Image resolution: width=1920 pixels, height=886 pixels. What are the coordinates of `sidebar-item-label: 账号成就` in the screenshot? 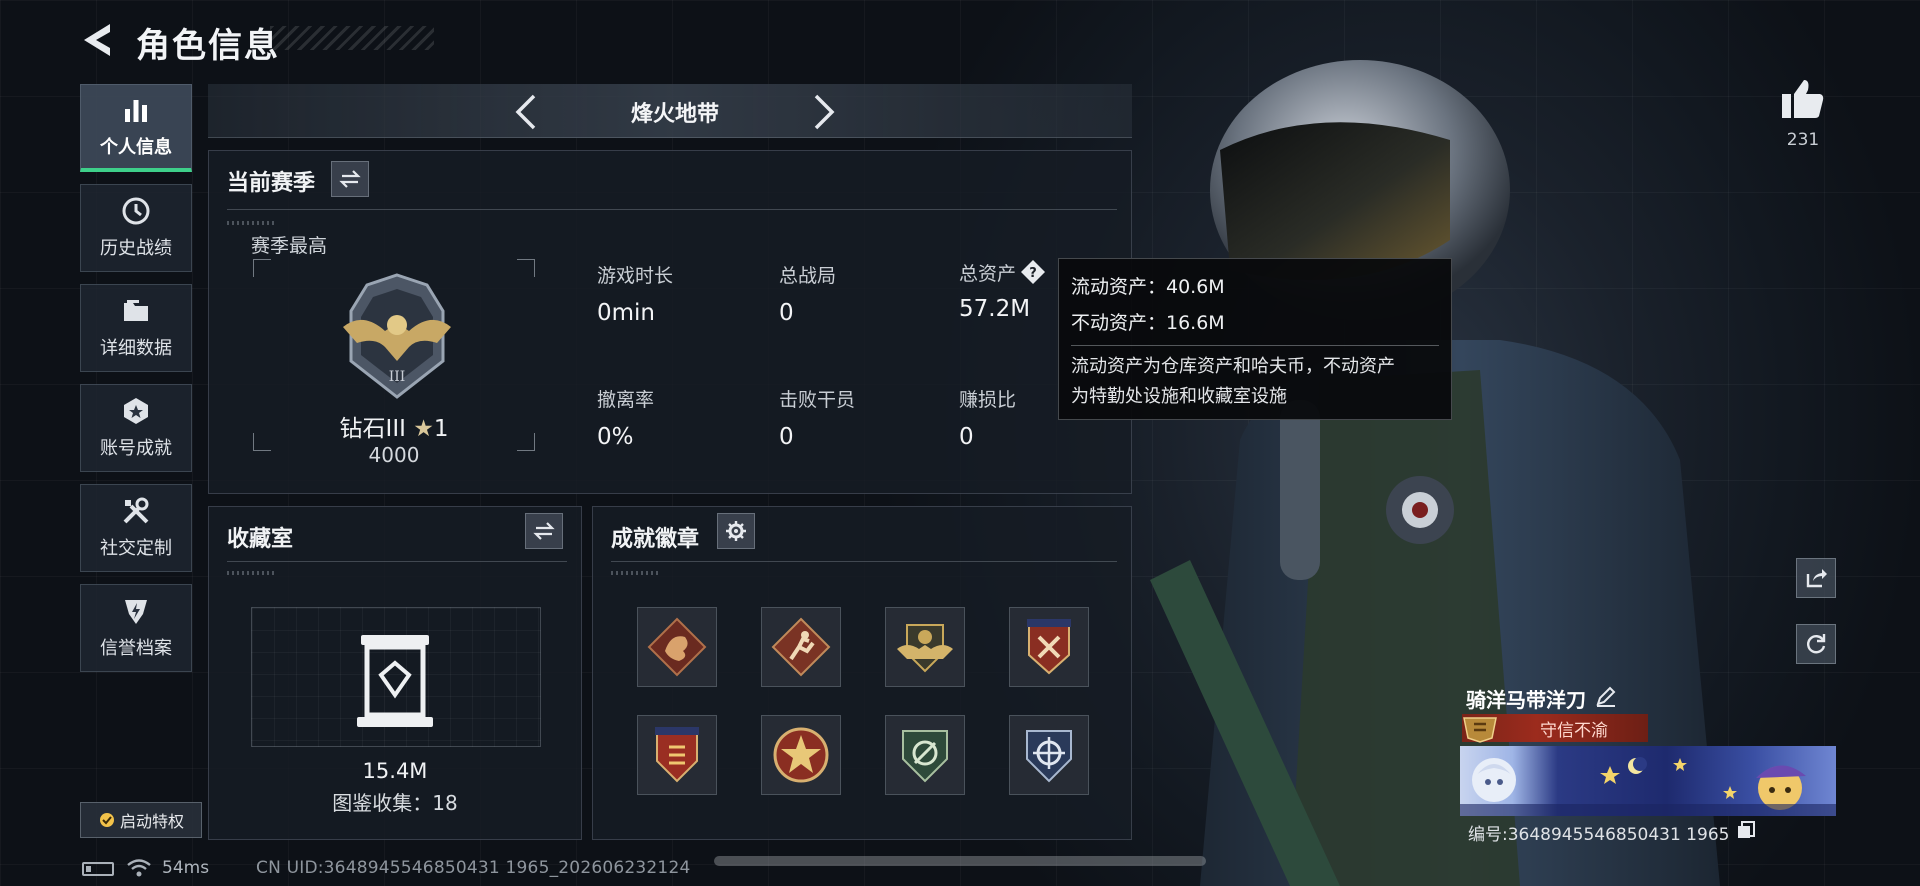 It's located at (136, 448).